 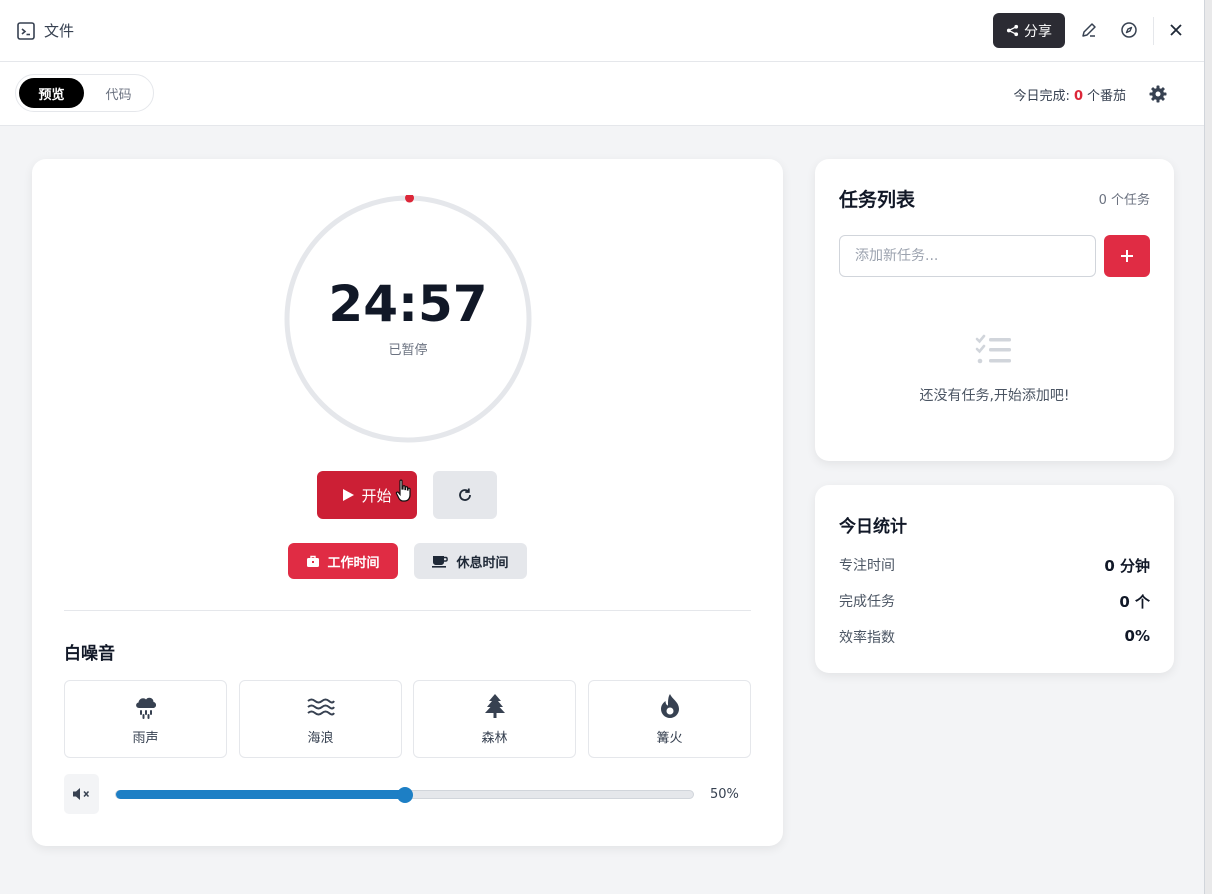 What do you see at coordinates (669, 719) in the screenshot?
I see `noise-fire-button: 篝火` at bounding box center [669, 719].